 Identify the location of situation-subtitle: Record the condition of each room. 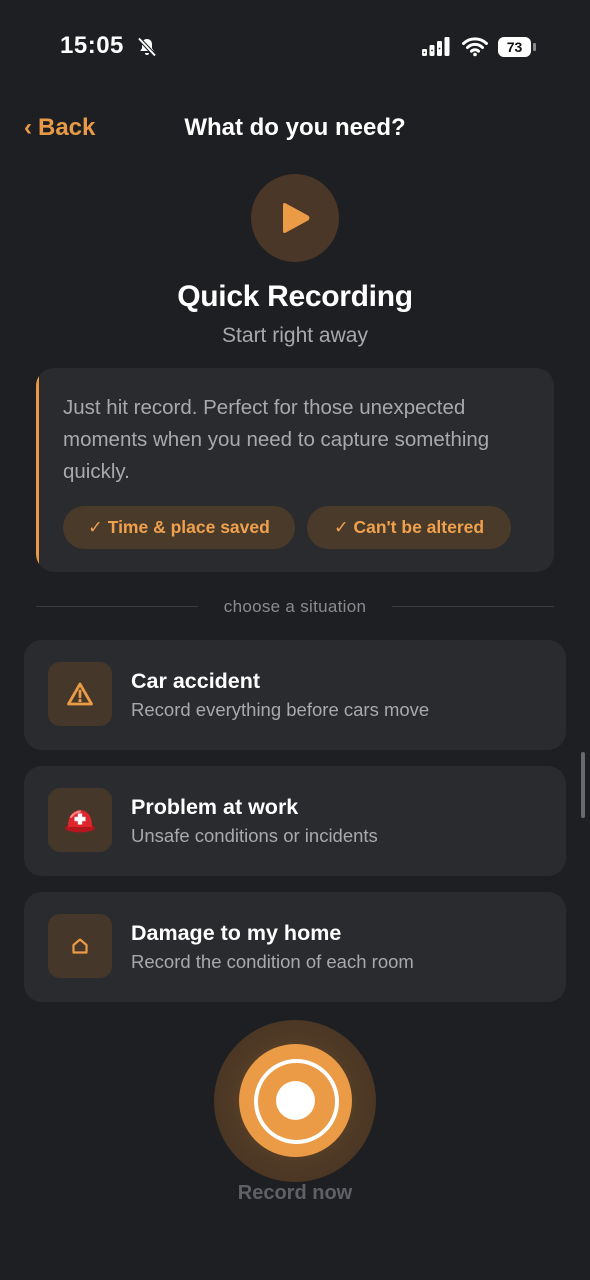
(272, 961).